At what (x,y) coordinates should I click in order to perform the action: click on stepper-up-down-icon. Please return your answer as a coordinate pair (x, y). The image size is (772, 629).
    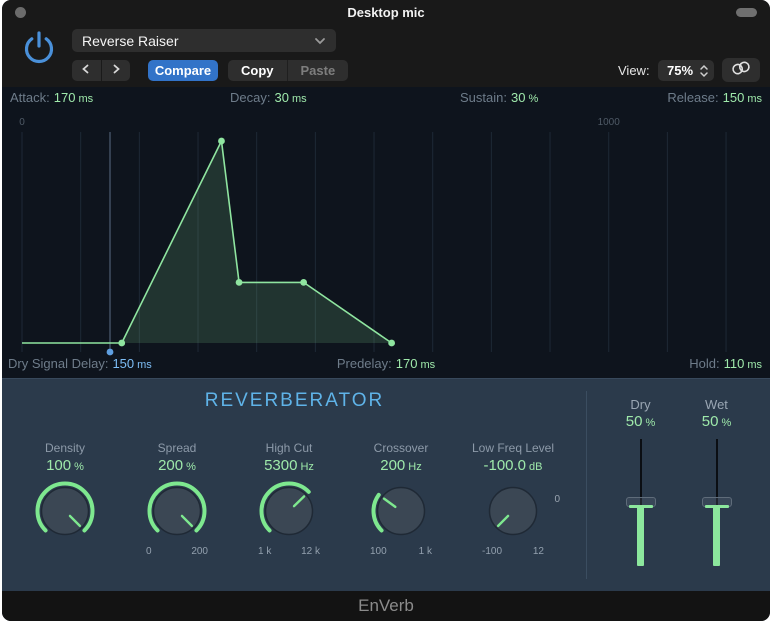
    Looking at the image, I should click on (704, 71).